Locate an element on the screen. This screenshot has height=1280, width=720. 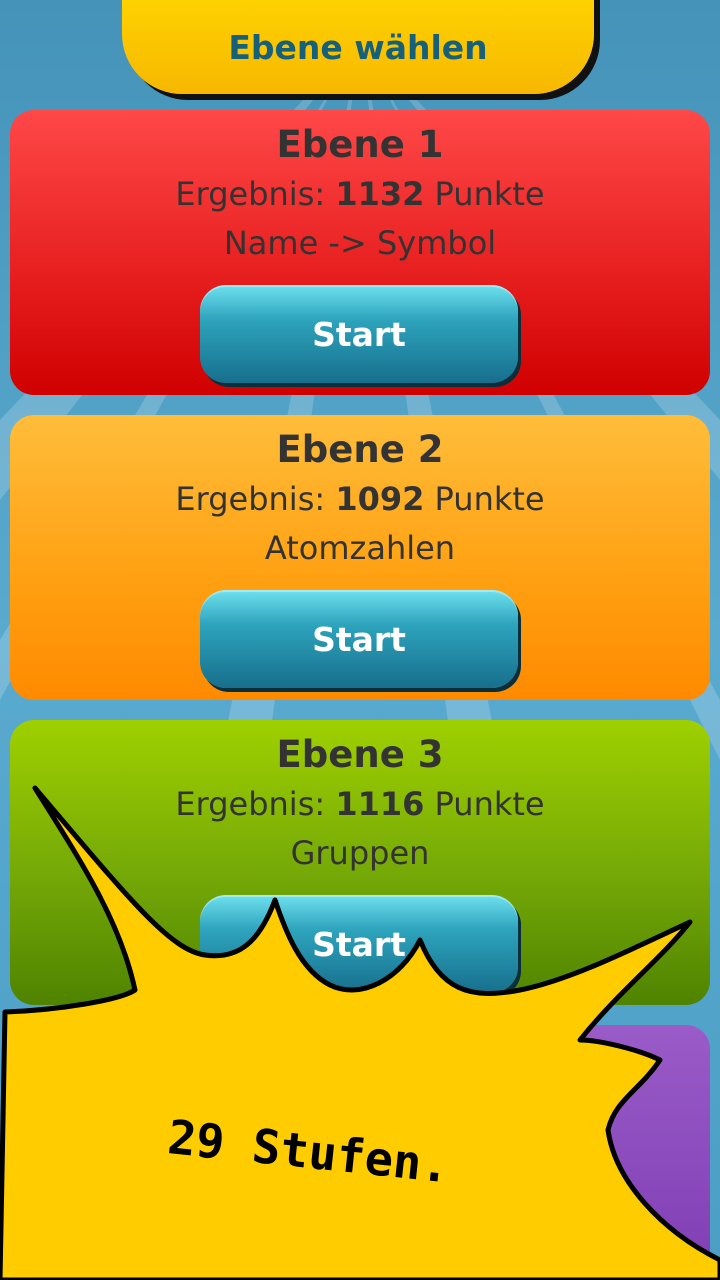
start-button-level-3: Start is located at coordinates (359, 944).